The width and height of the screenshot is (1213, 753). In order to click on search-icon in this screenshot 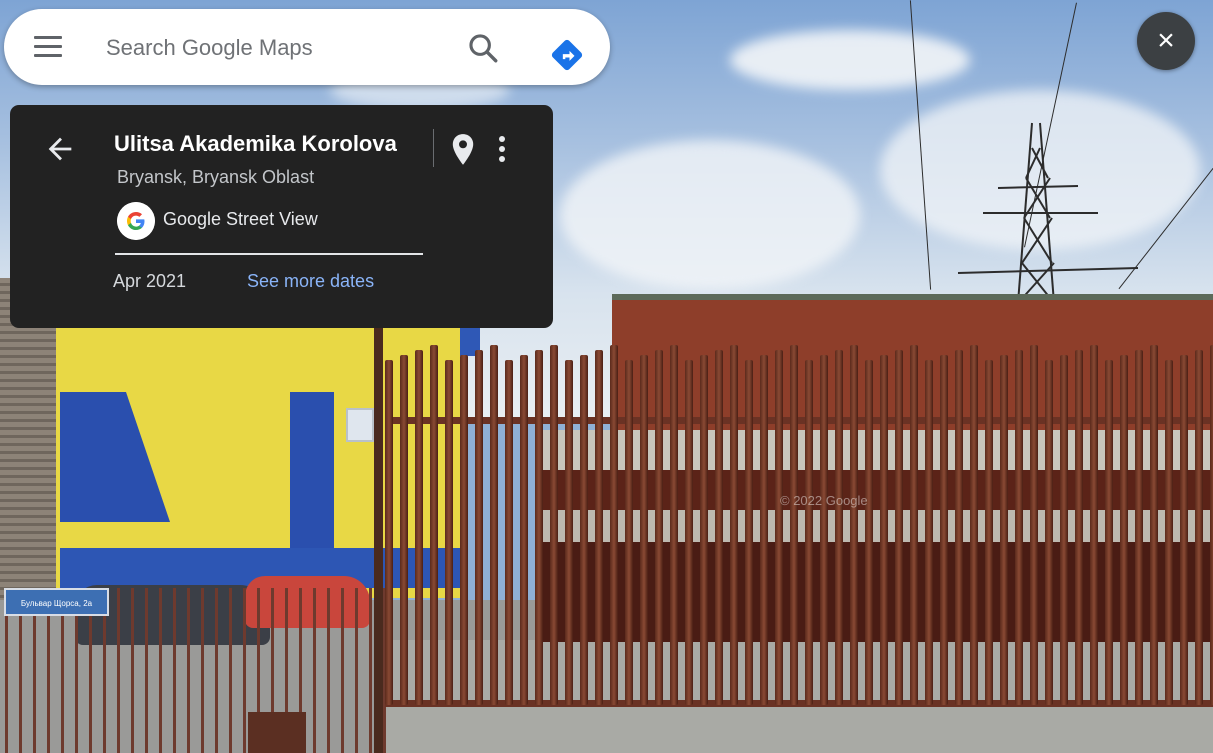, I will do `click(483, 48)`.